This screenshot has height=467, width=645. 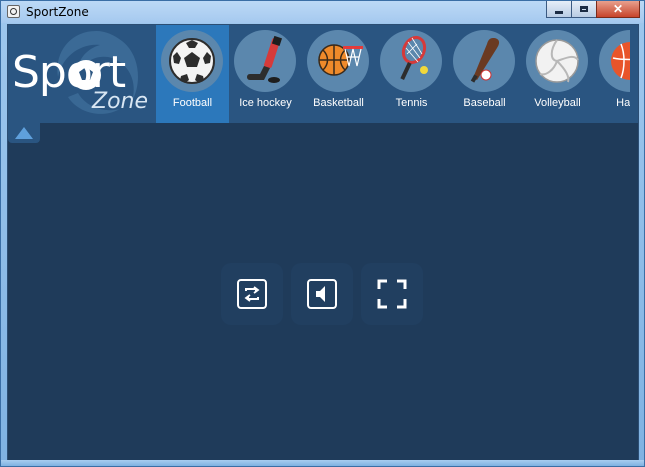 I want to click on window-title: SportZone, so click(x=57, y=12).